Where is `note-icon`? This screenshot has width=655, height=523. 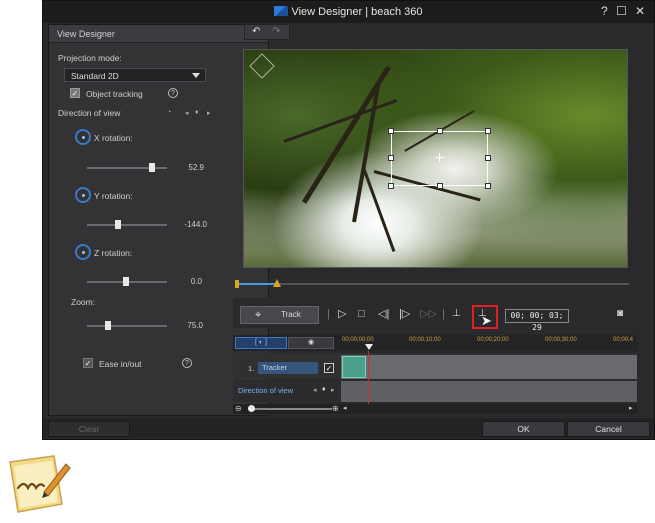 note-icon is located at coordinates (40, 484).